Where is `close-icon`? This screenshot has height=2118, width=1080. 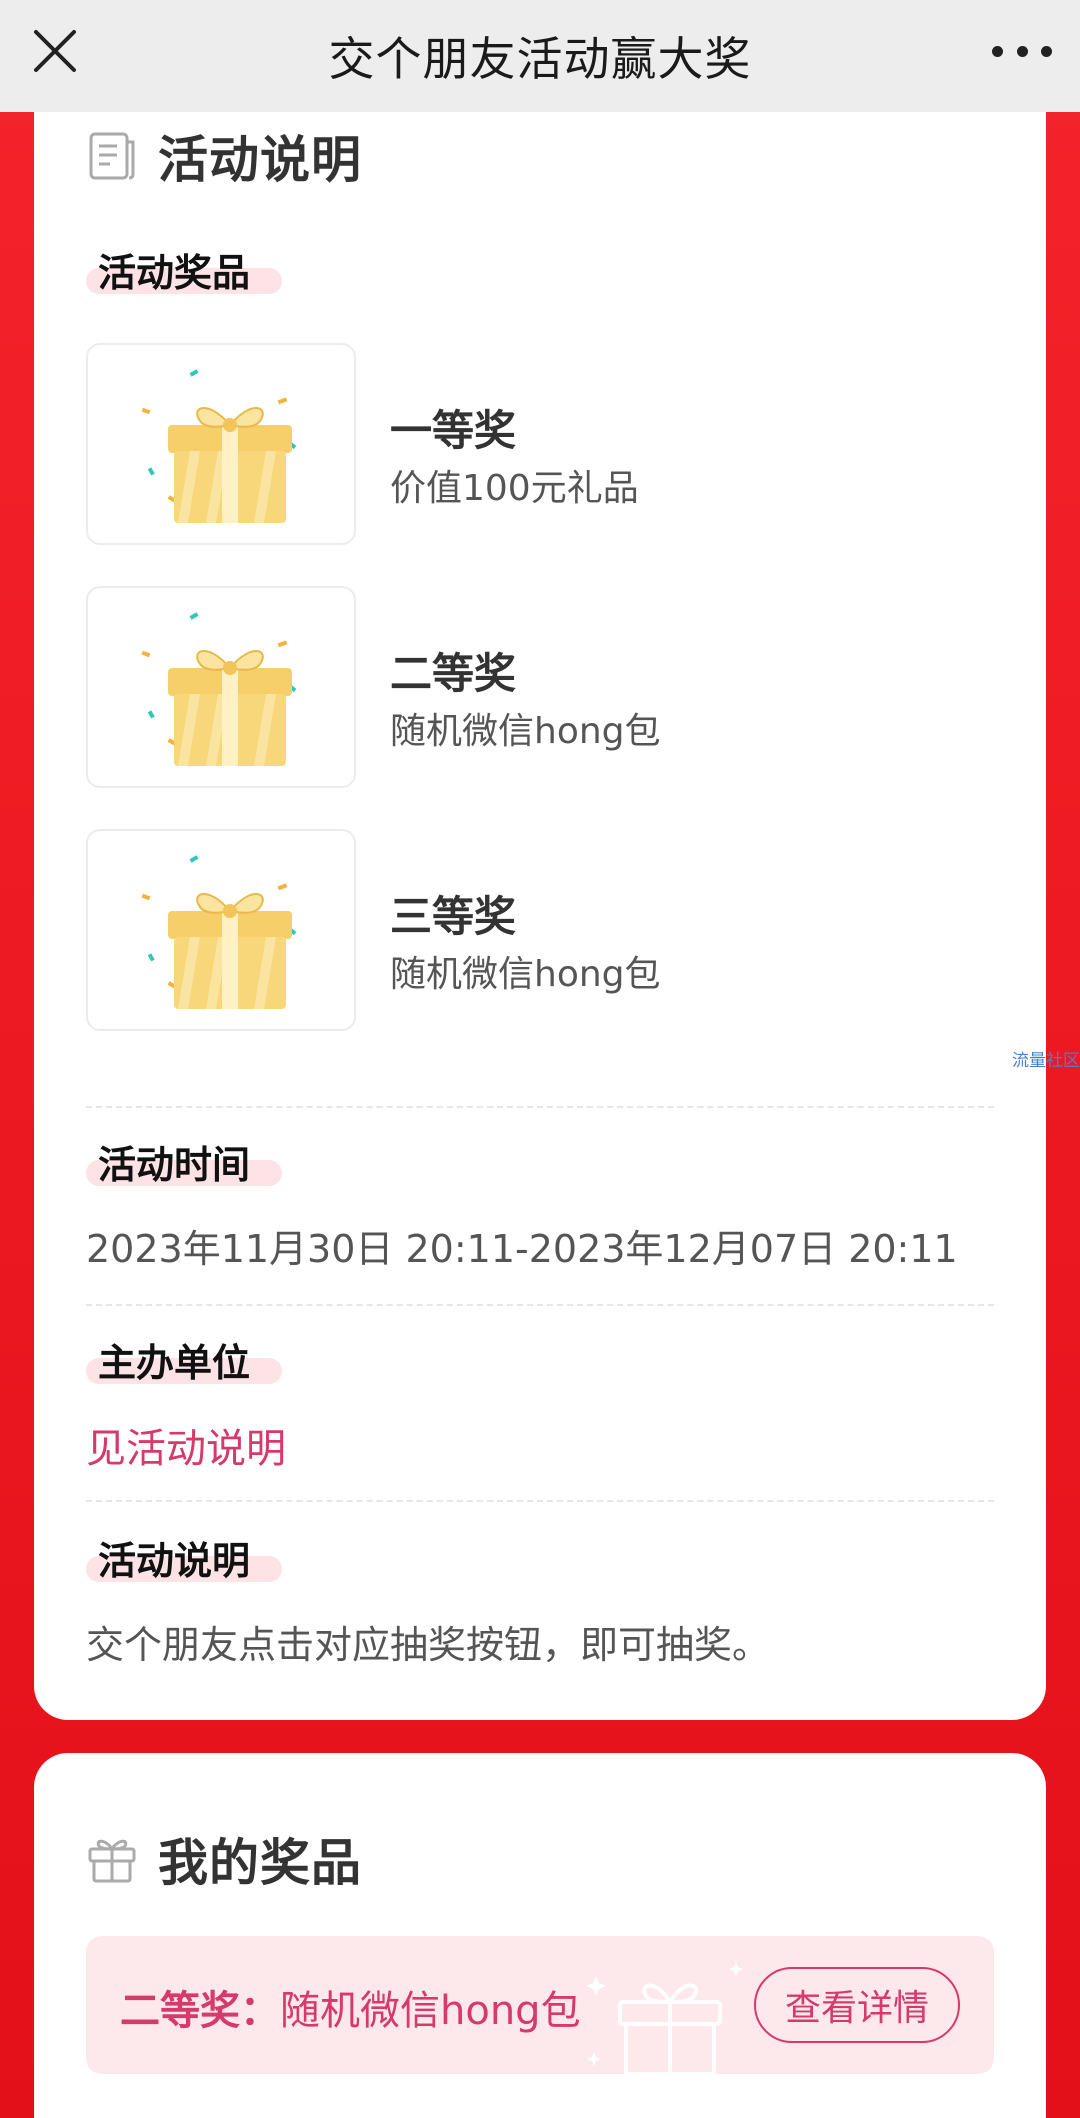
close-icon is located at coordinates (55, 51).